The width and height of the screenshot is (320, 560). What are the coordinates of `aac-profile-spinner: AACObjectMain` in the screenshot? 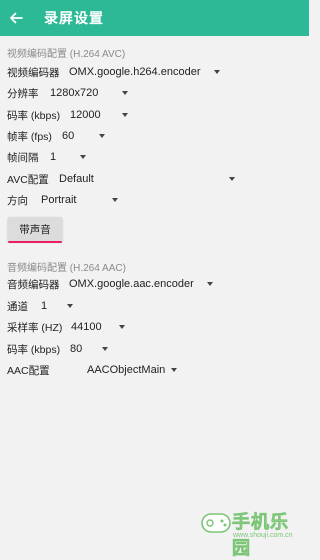 It's located at (134, 370).